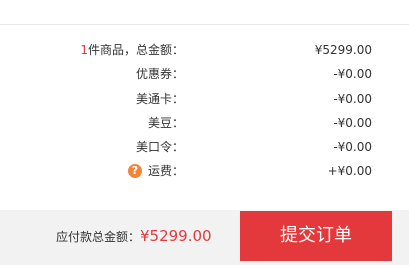 This screenshot has width=409, height=265. What do you see at coordinates (159, 99) in the screenshot?
I see `gift-card-label: 美通卡：` at bounding box center [159, 99].